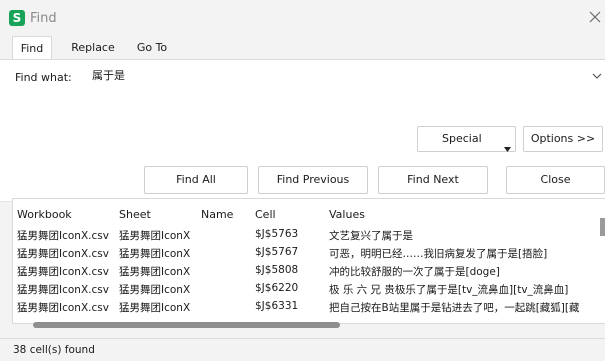 This screenshot has height=361, width=605. What do you see at coordinates (152, 47) in the screenshot?
I see `tab-goto: Go To` at bounding box center [152, 47].